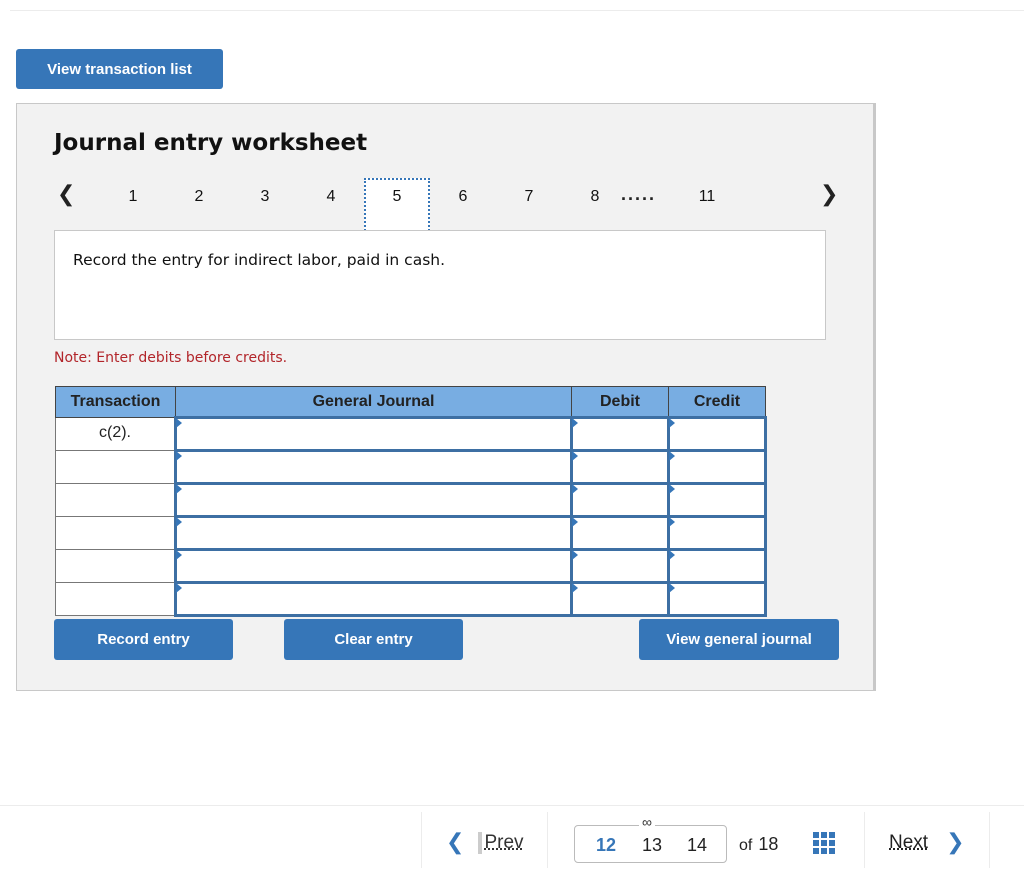 This screenshot has height=881, width=1024. I want to click on header-debit: Debit, so click(620, 402).